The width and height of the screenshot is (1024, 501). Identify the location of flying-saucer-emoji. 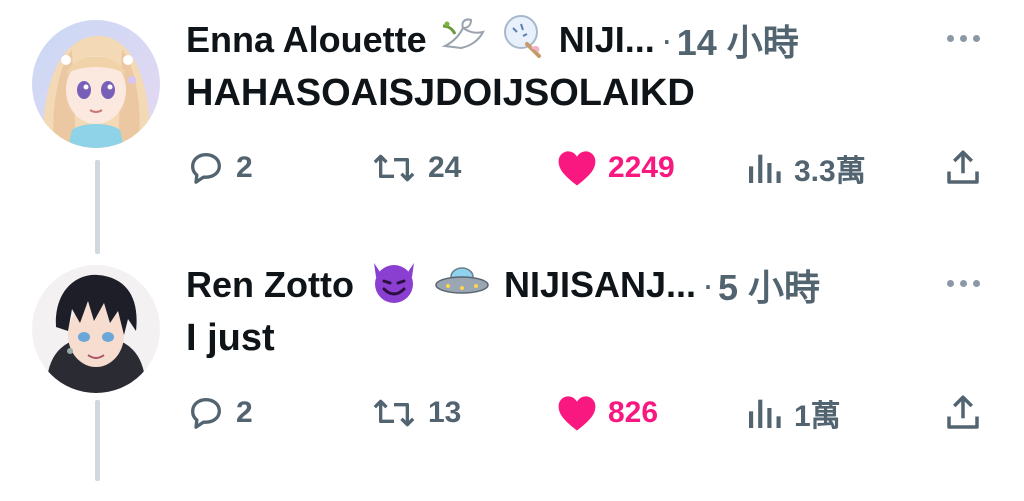
(462, 285).